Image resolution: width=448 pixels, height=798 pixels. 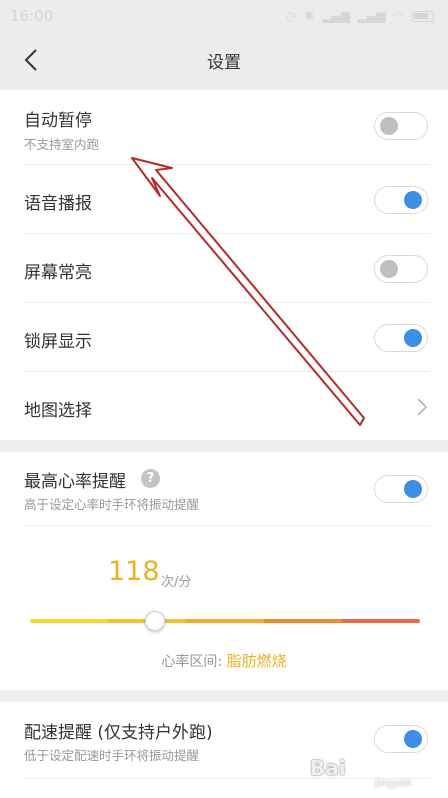 I want to click on auto-pause-label: 自动暂停, so click(x=58, y=121).